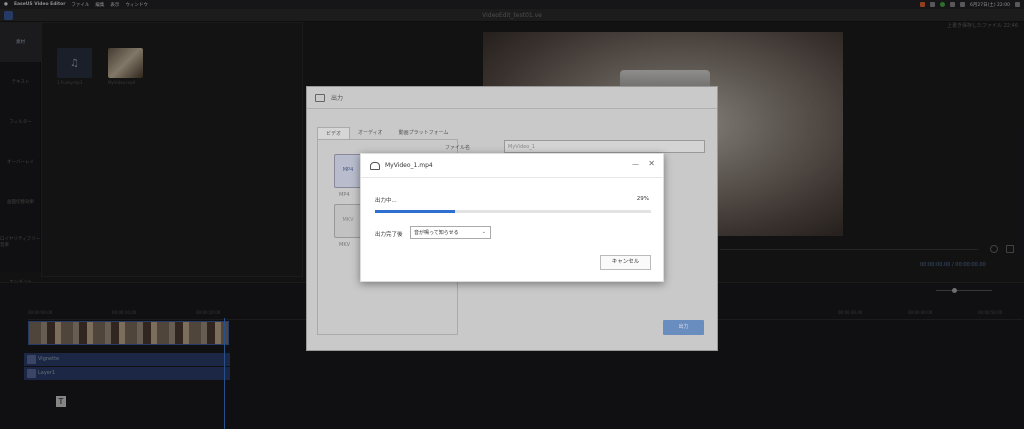  Describe the element at coordinates (375, 165) in the screenshot. I see `cloud-upload-icon` at that location.